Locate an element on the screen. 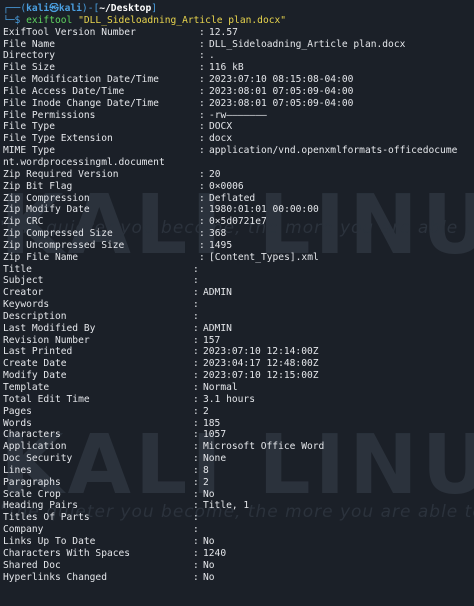 This screenshot has width=474, height=606. metadata-row: Keywords: is located at coordinates (238, 305).